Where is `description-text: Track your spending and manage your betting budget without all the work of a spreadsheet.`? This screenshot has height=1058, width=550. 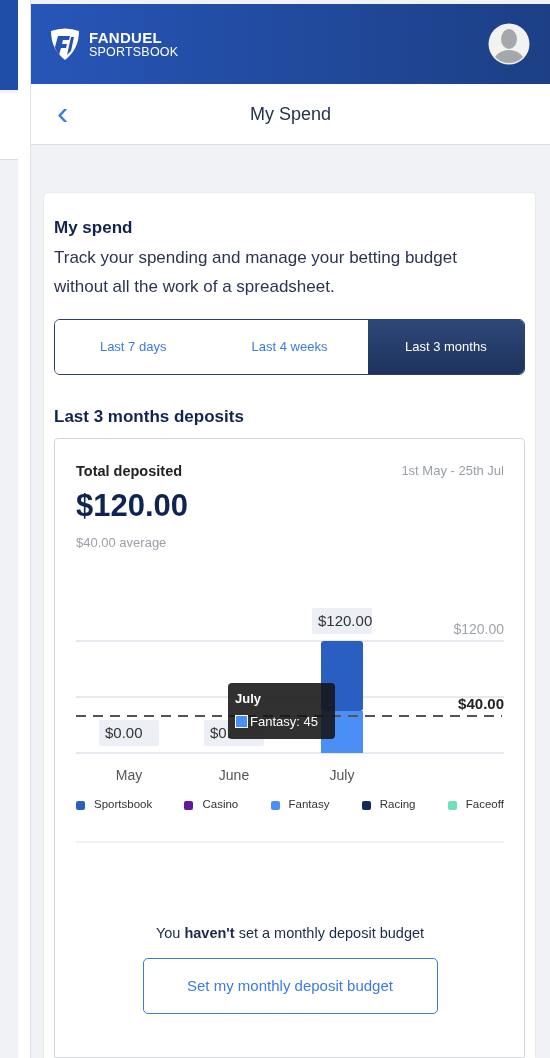
description-text: Track your spending and manage your betting budget without all the work of a spreadsheet. is located at coordinates (256, 272).